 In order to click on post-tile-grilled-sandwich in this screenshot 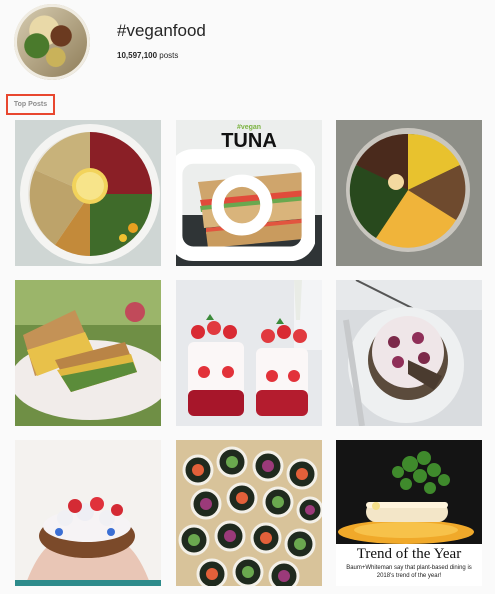, I will do `click(88, 353)`.